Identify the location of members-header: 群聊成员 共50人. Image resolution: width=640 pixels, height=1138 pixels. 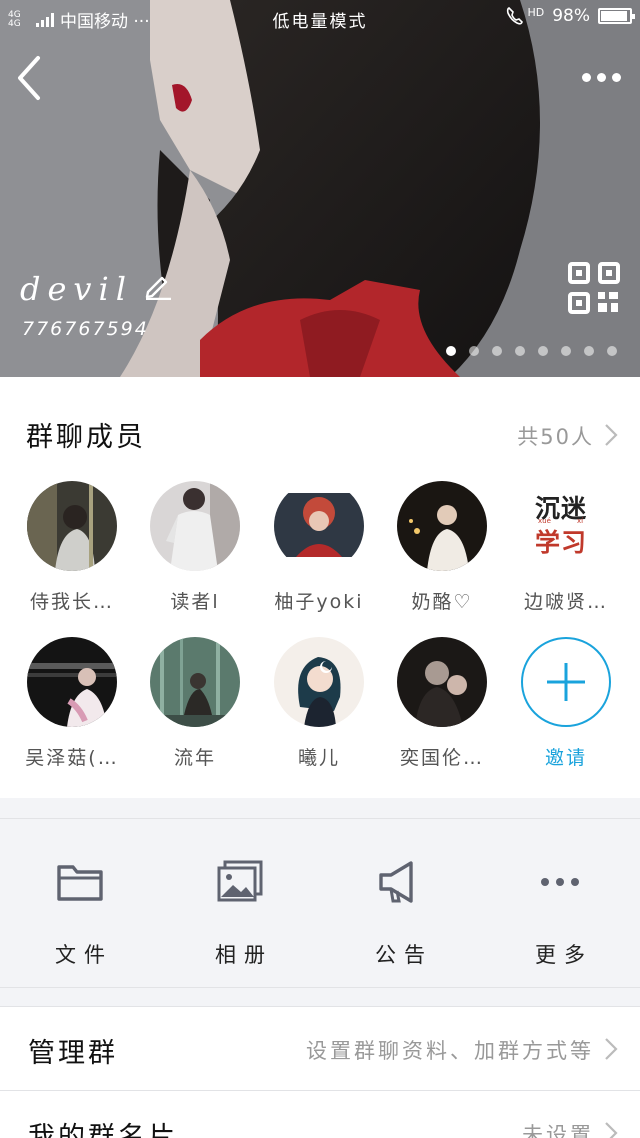
(320, 427).